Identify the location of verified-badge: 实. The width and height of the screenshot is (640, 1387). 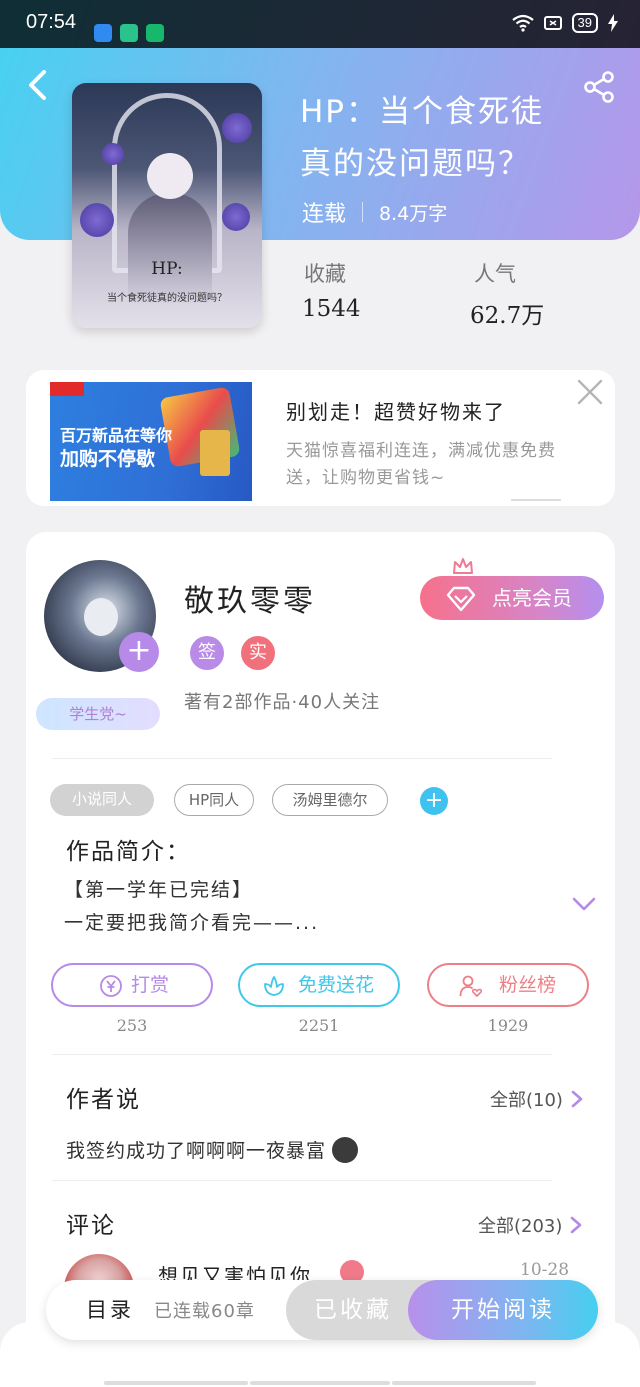
(258, 653).